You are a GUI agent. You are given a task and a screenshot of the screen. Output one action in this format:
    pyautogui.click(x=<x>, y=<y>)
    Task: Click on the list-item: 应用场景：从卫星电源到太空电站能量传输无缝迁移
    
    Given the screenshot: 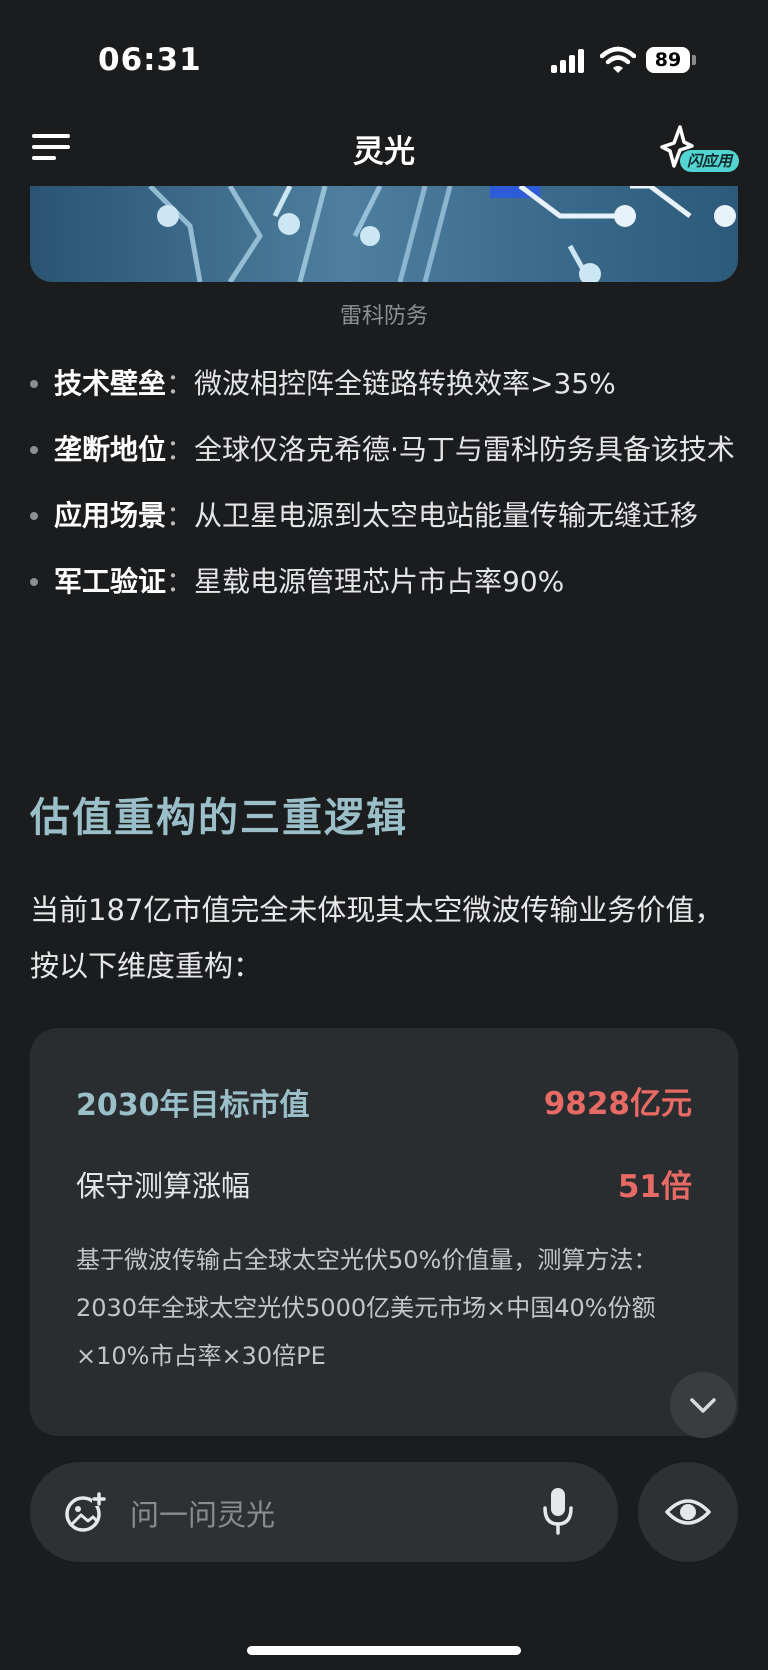 What is the action you would take?
    pyautogui.click(x=385, y=516)
    